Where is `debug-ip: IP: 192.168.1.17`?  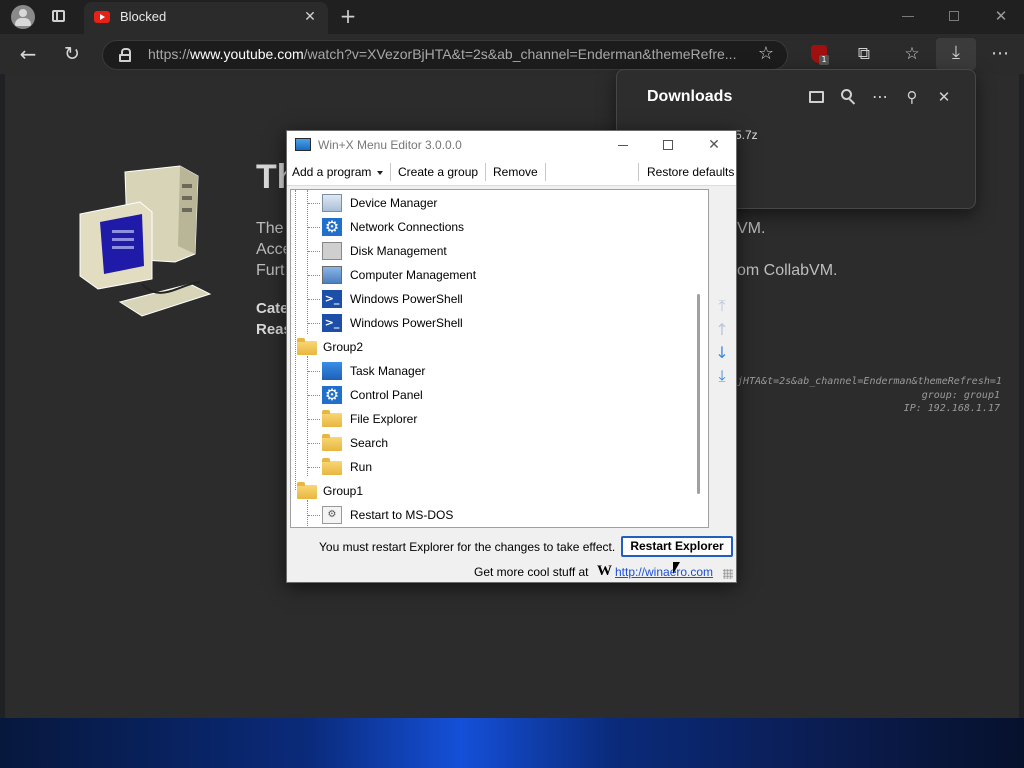
debug-ip: IP: 192.168.1.17 is located at coordinates (951, 408).